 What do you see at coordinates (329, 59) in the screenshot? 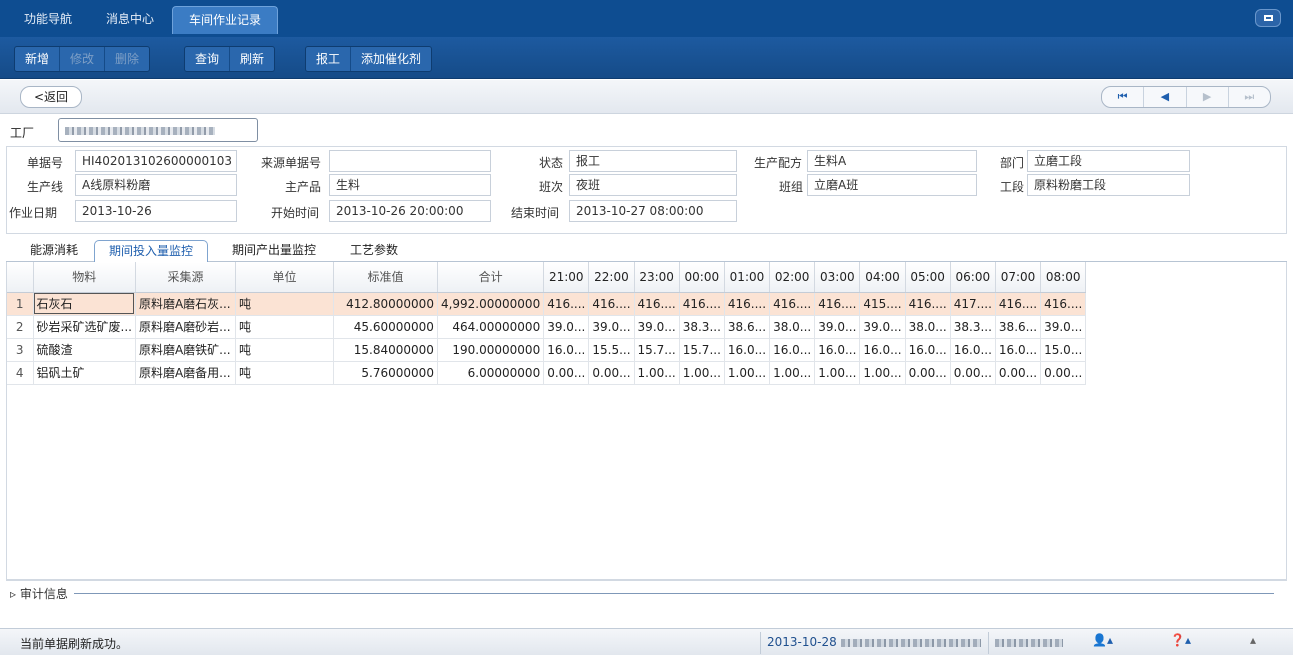
I see `report-work-button: 报工` at bounding box center [329, 59].